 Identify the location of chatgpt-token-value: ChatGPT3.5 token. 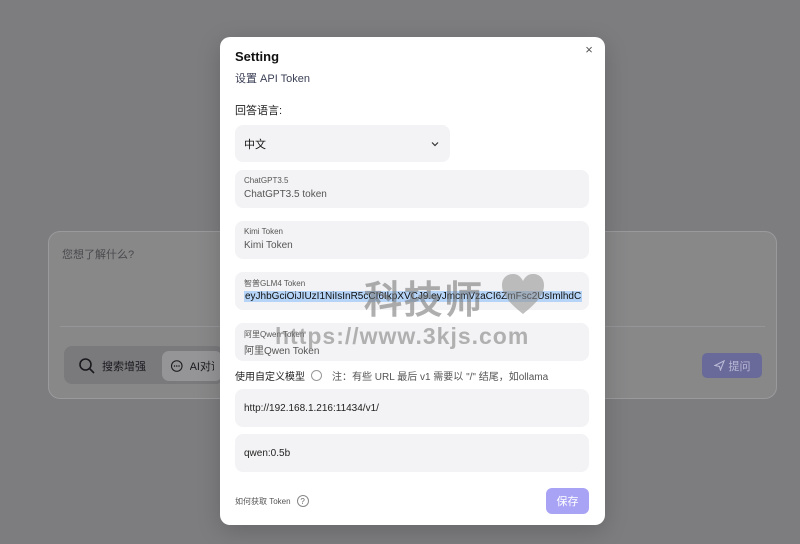
(285, 194).